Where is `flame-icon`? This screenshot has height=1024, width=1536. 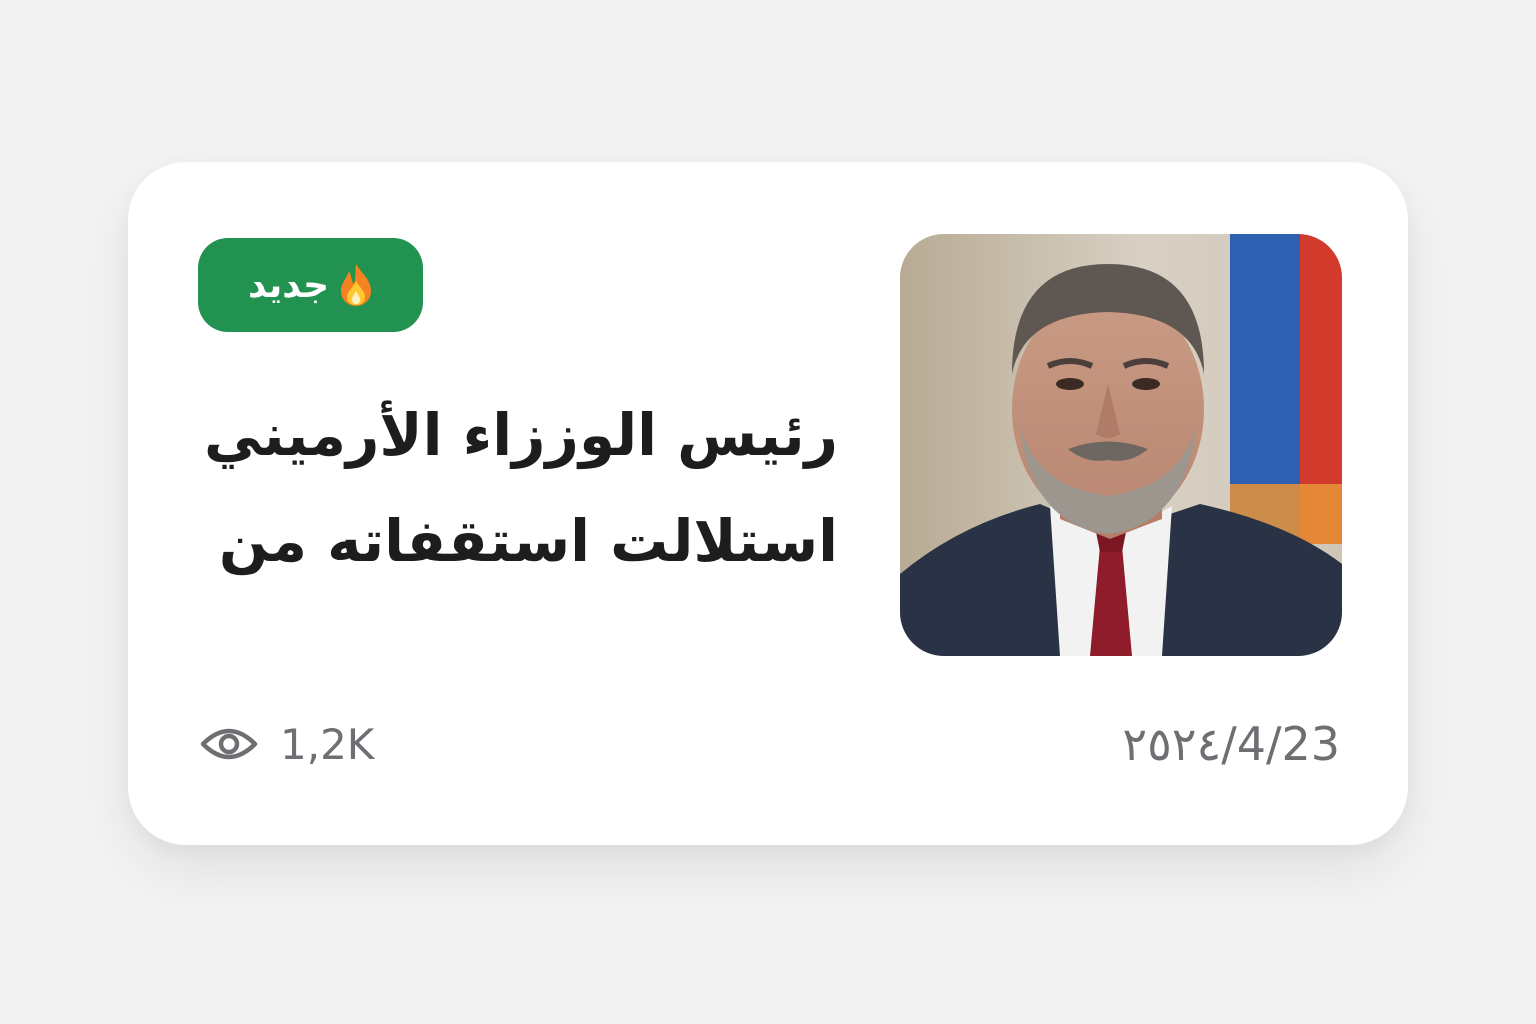 flame-icon is located at coordinates (356, 285).